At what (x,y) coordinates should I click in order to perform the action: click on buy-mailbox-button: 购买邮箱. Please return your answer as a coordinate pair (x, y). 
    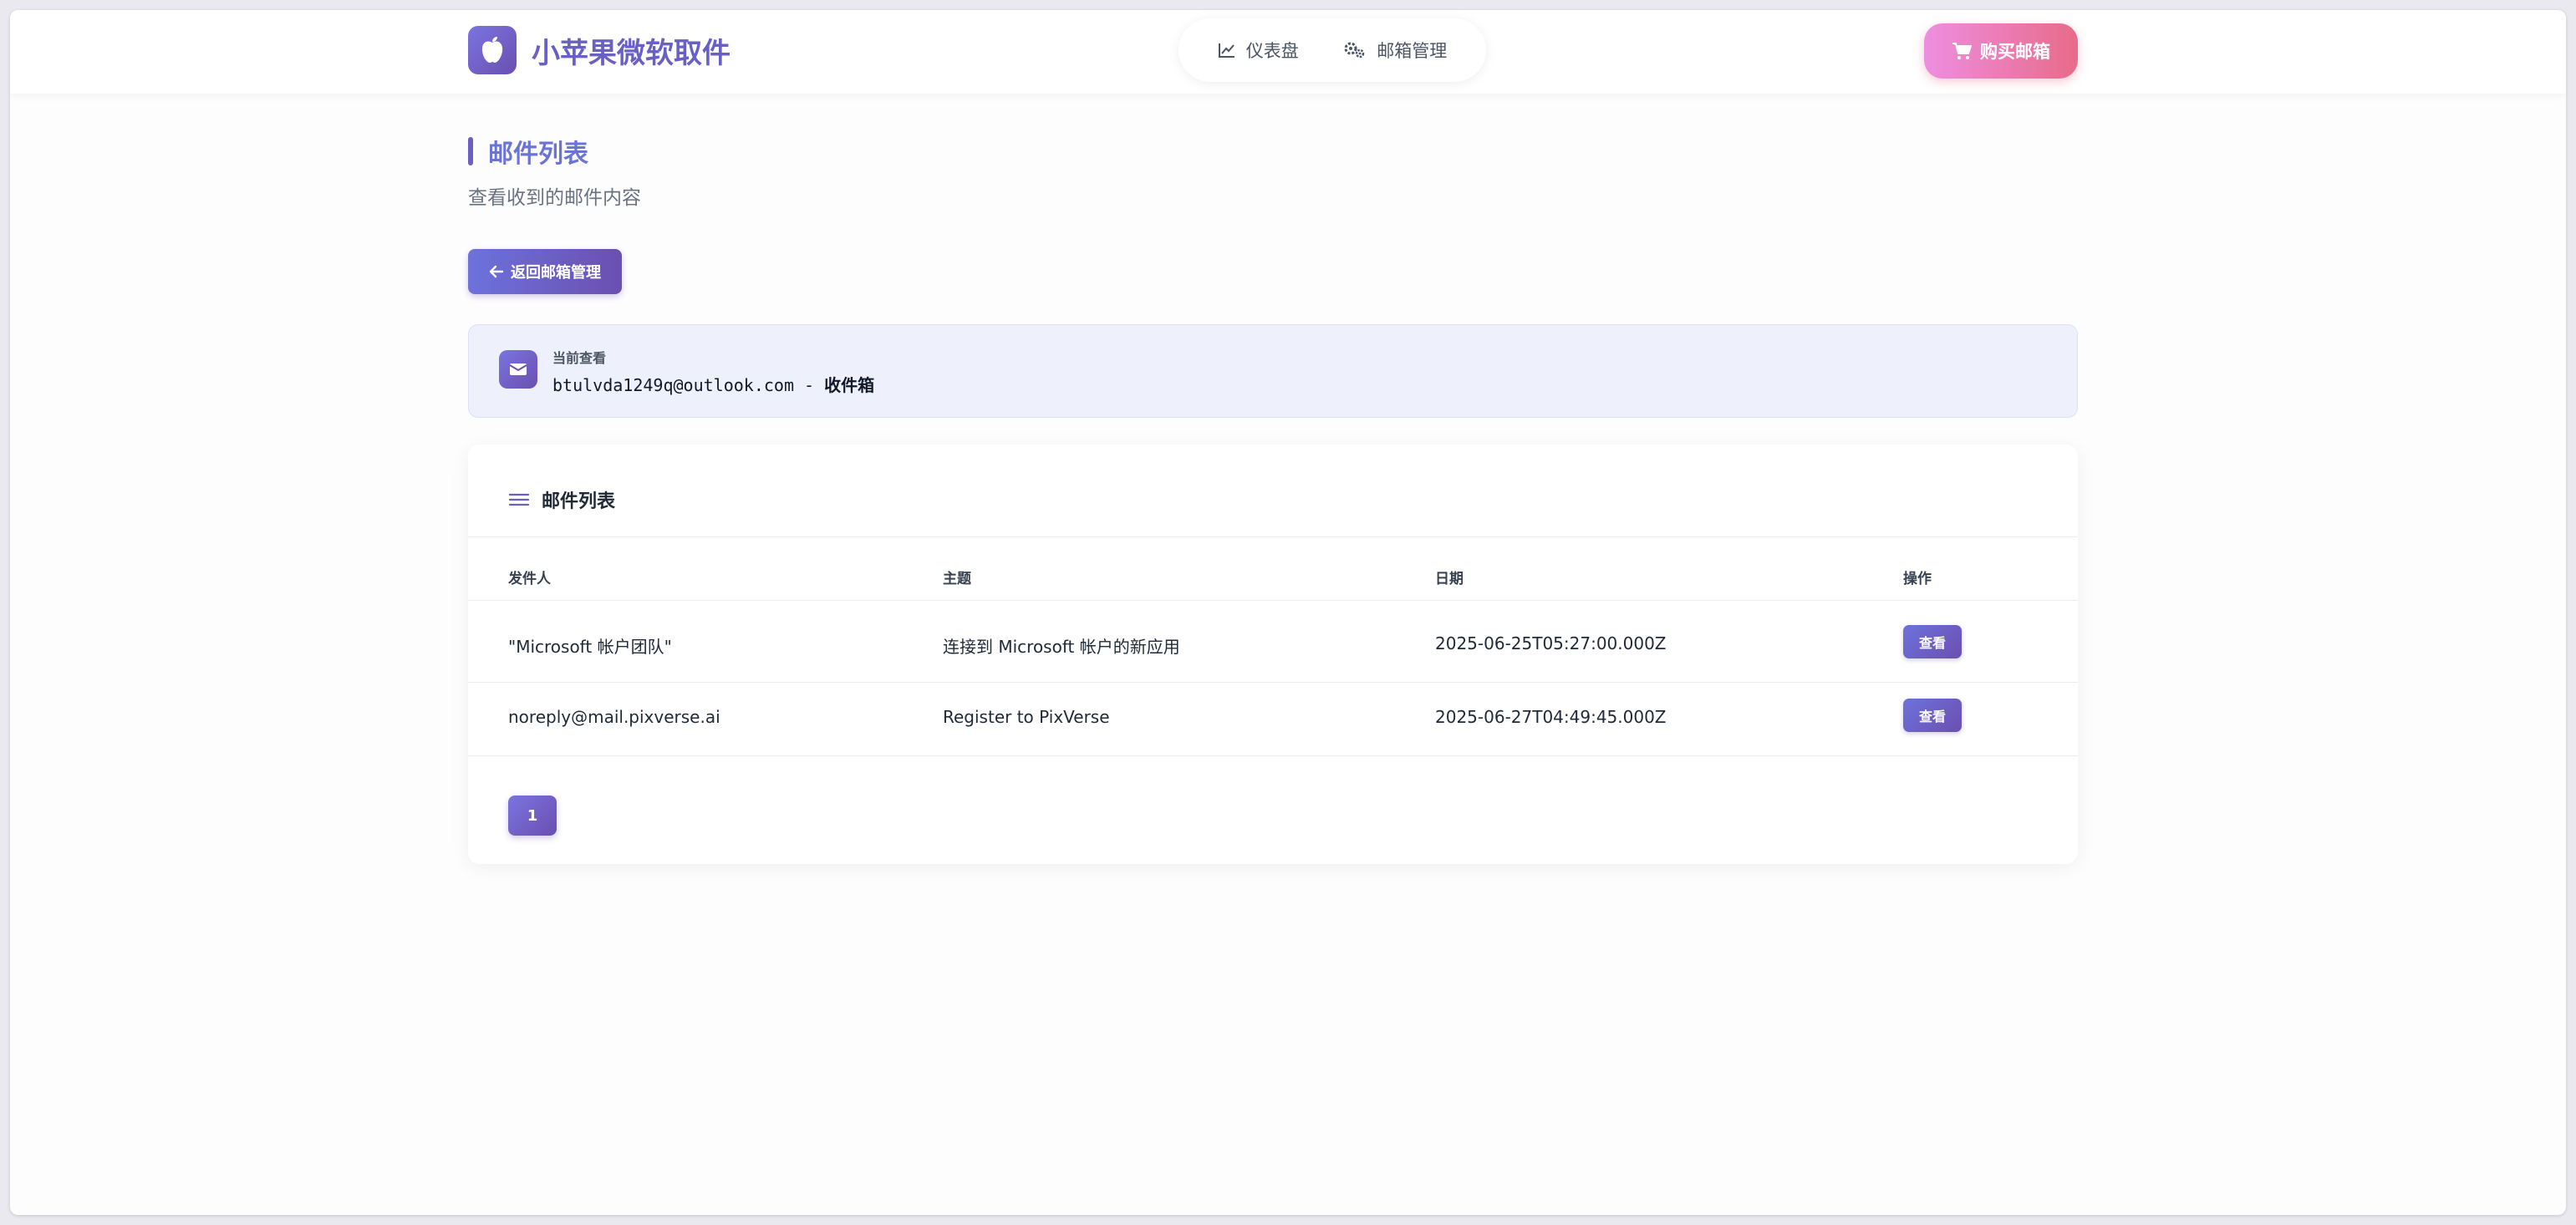
    Looking at the image, I should click on (2001, 51).